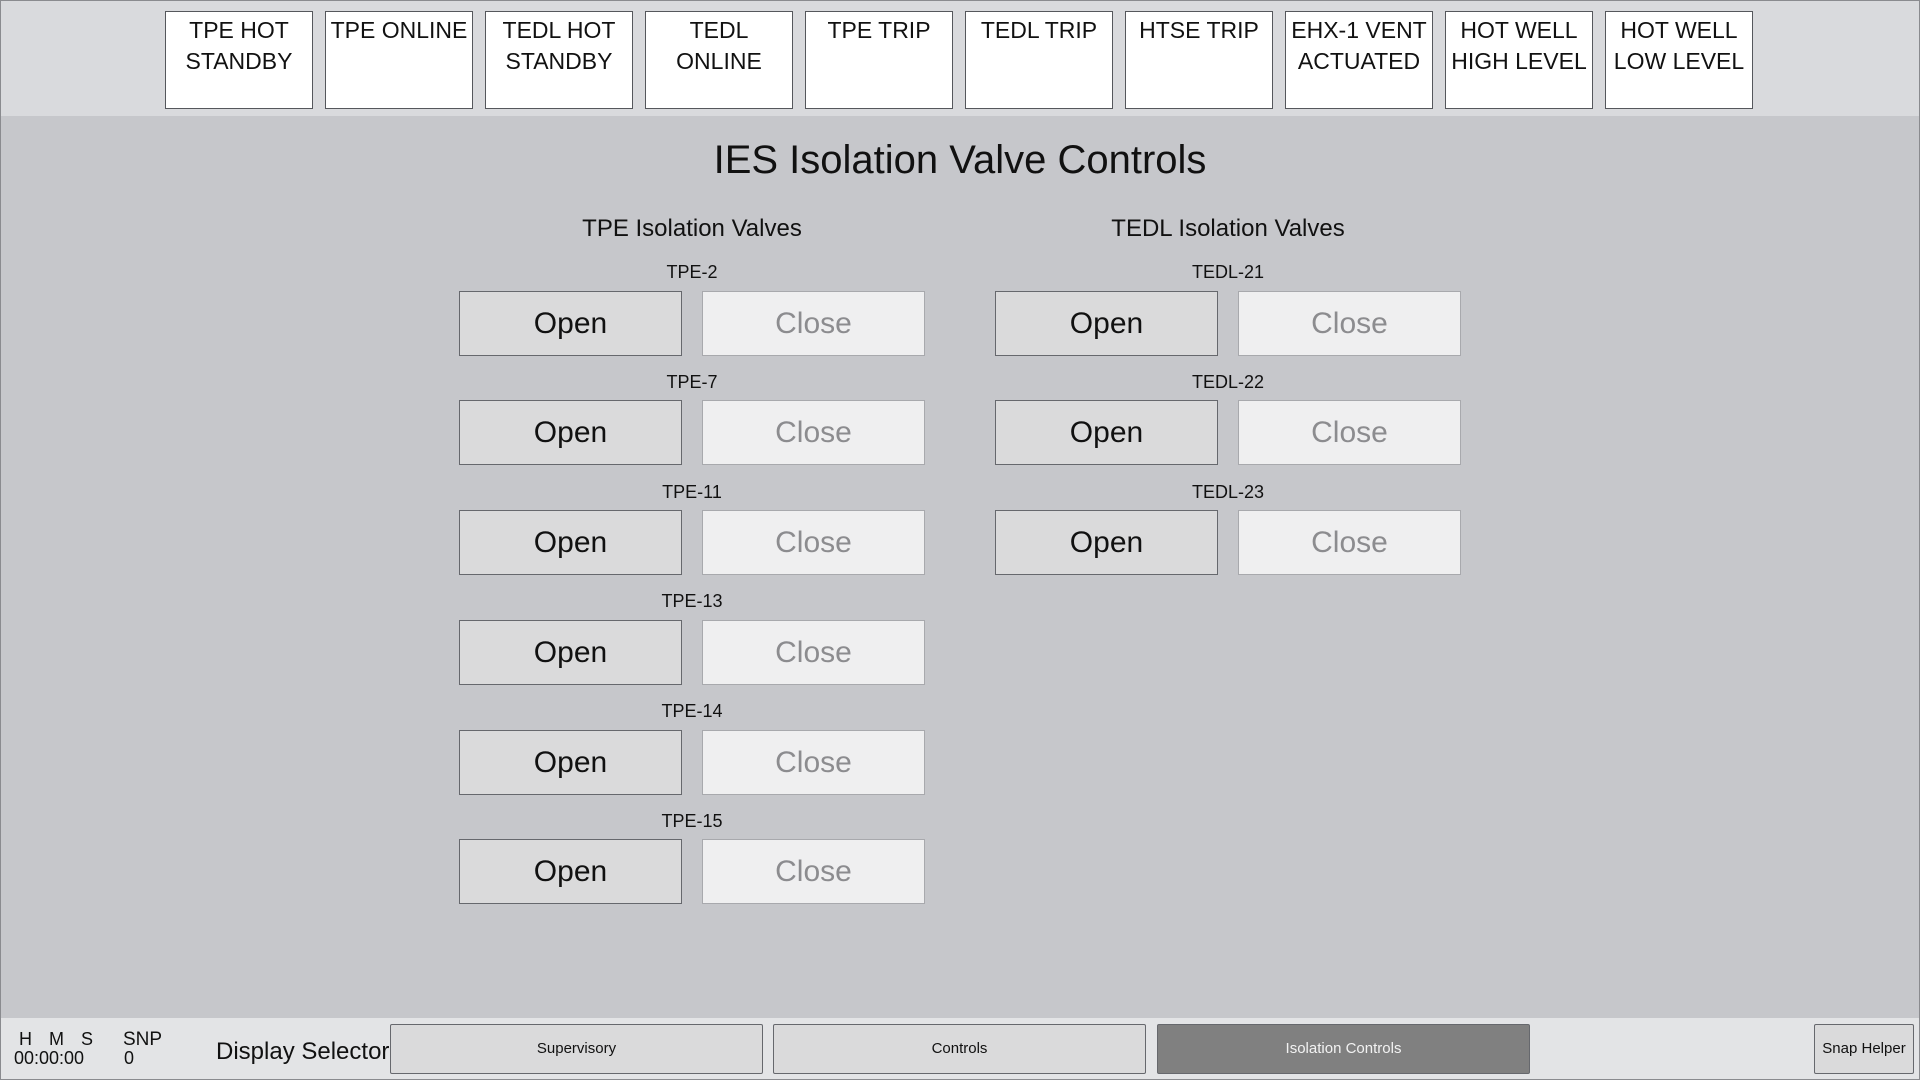  What do you see at coordinates (692, 821) in the screenshot?
I see `valve-label-tpe-15: TPE-15` at bounding box center [692, 821].